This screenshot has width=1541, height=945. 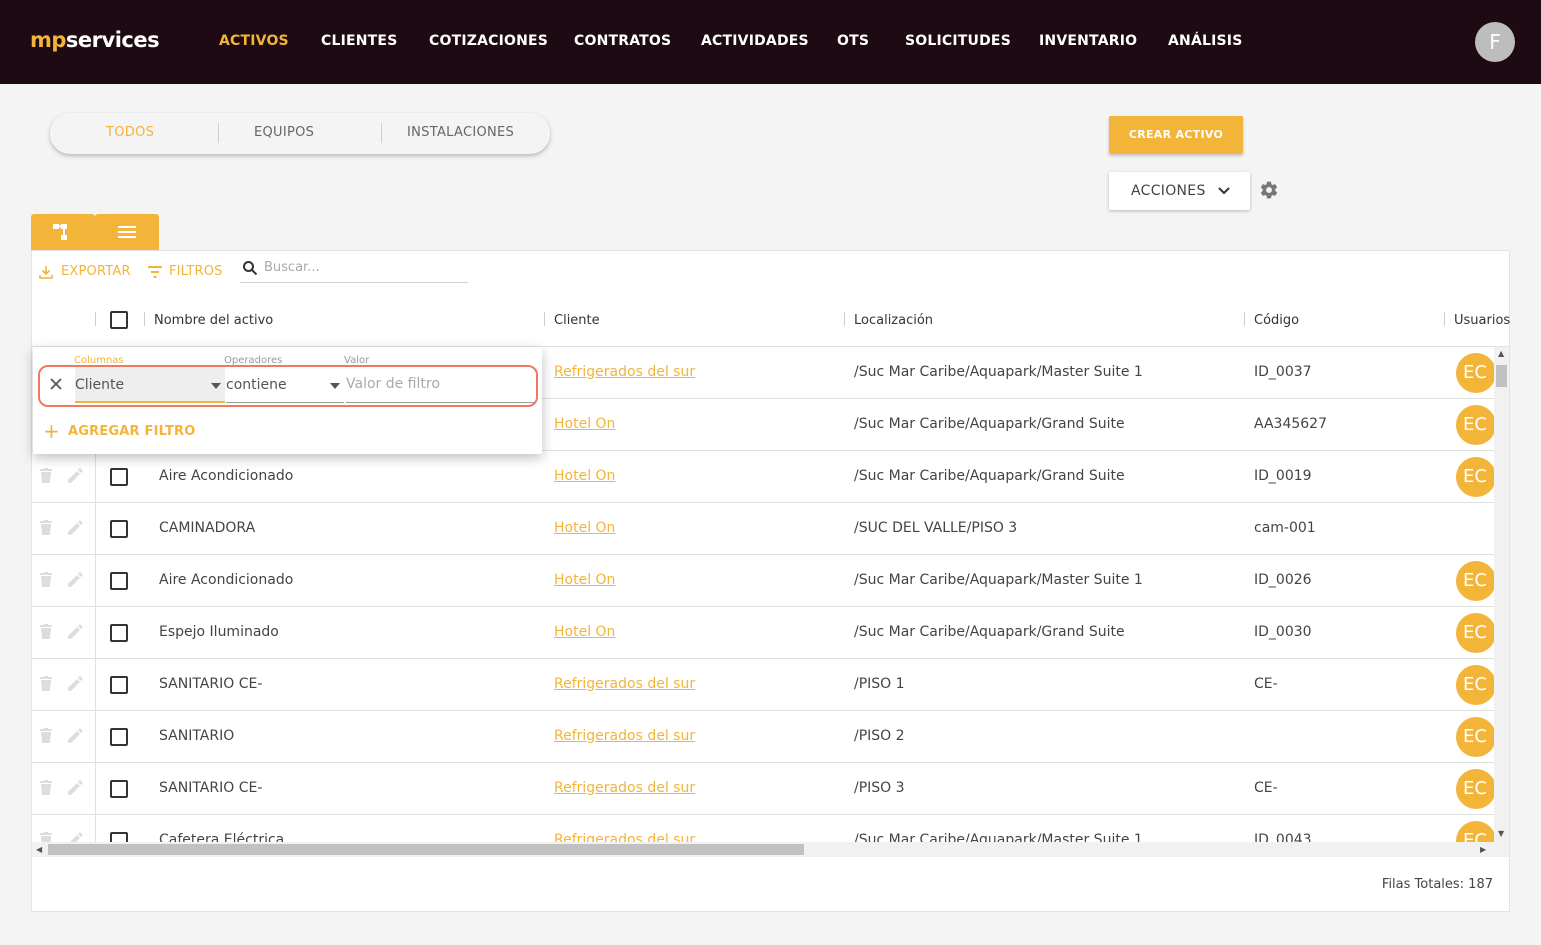 What do you see at coordinates (1501, 833) in the screenshot?
I see `scroll-down-arrow-icon: ▼` at bounding box center [1501, 833].